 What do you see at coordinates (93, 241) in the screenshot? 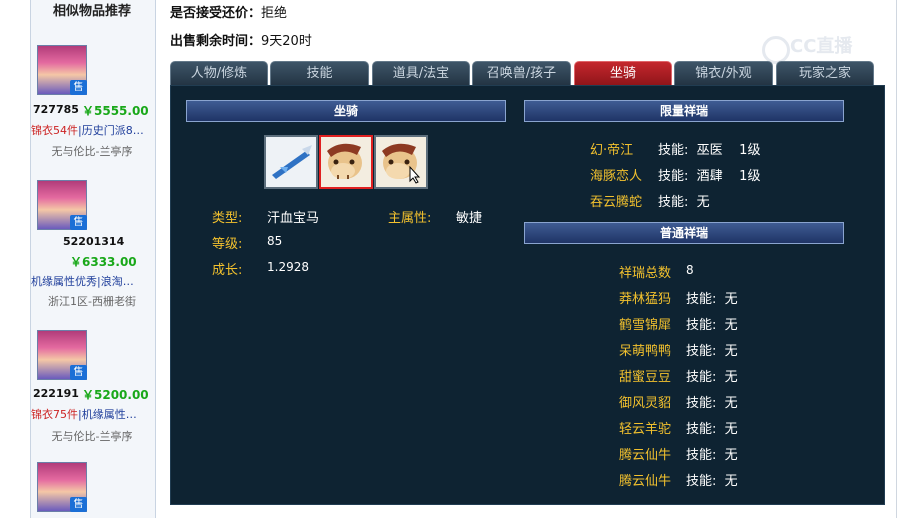
I see `item-id: 52201314` at bounding box center [93, 241].